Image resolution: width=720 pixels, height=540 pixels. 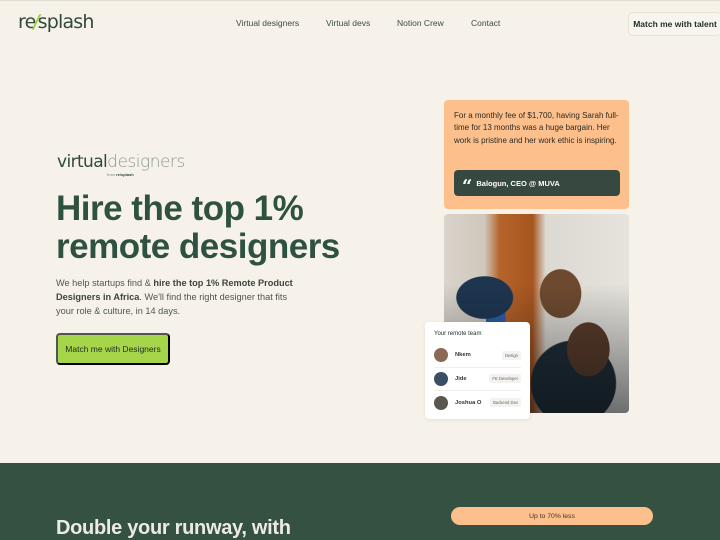 What do you see at coordinates (111, 174) in the screenshot?
I see `byline-prefix: from` at bounding box center [111, 174].